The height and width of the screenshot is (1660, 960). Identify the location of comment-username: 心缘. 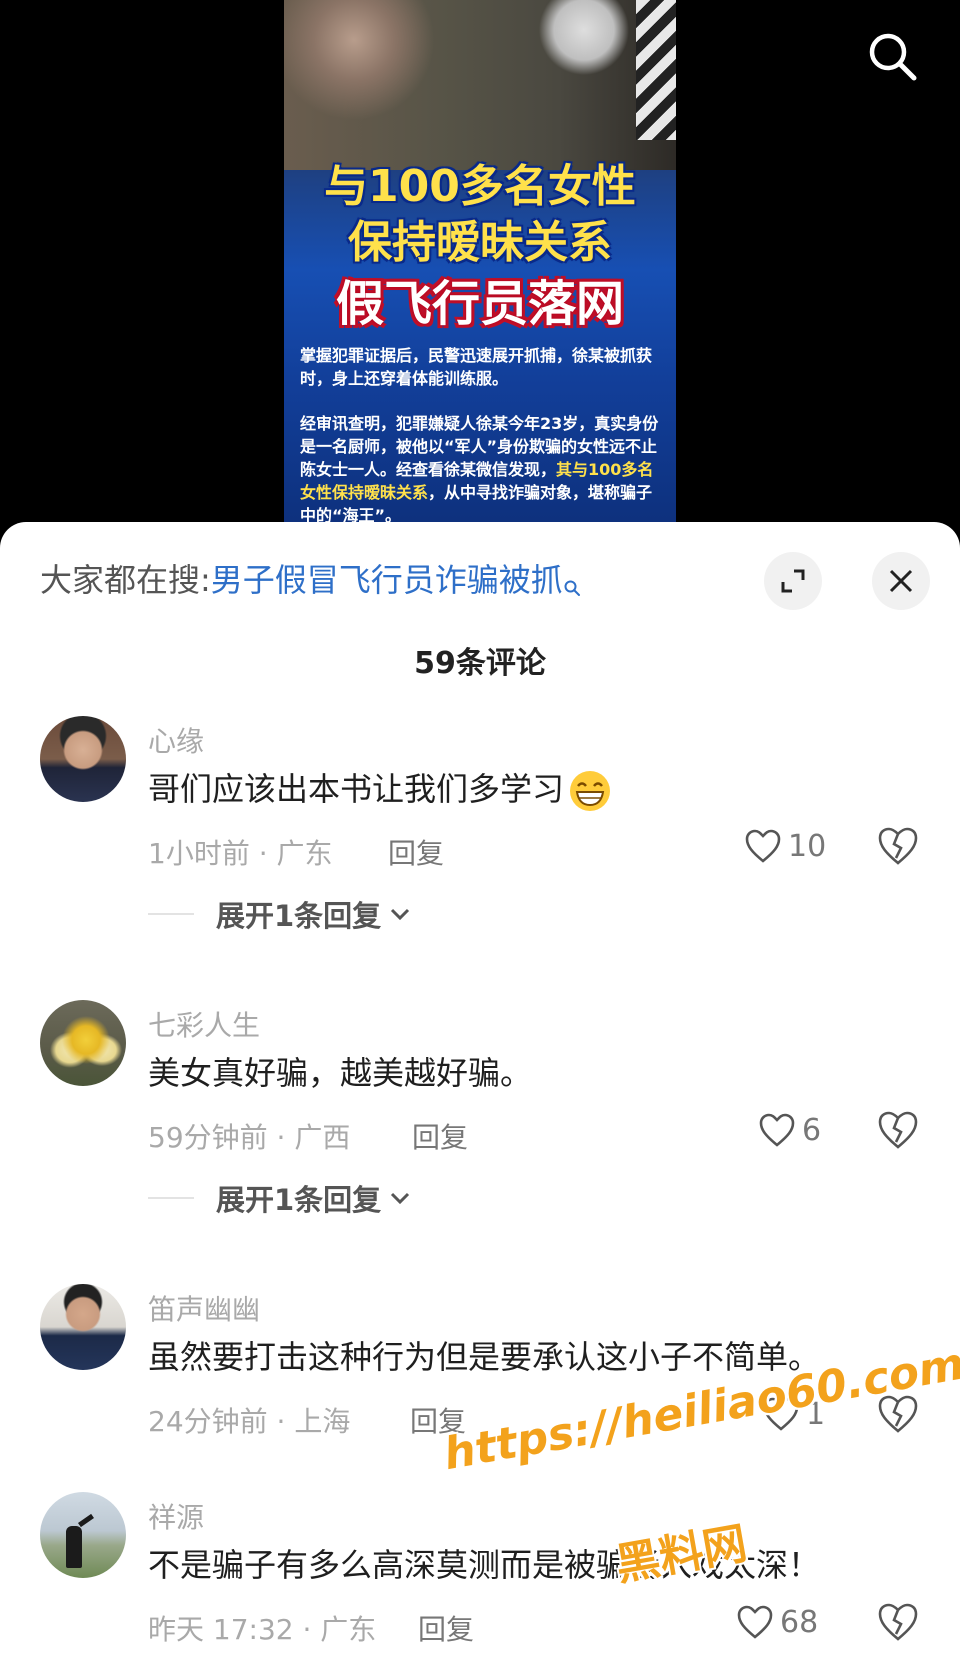
(176, 740).